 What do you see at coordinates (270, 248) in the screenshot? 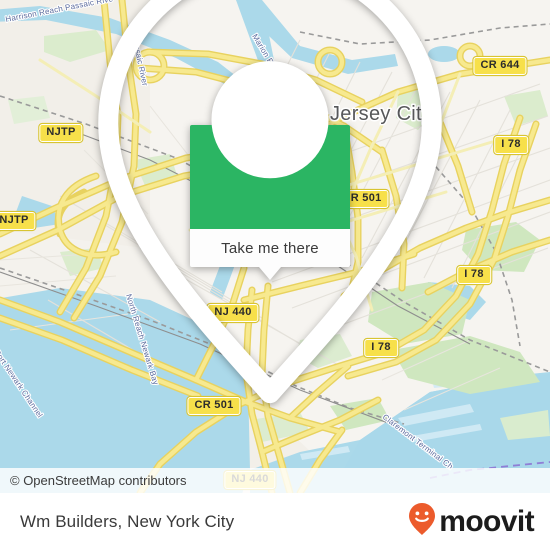
I see `take-me-there-label: Take me there` at bounding box center [270, 248].